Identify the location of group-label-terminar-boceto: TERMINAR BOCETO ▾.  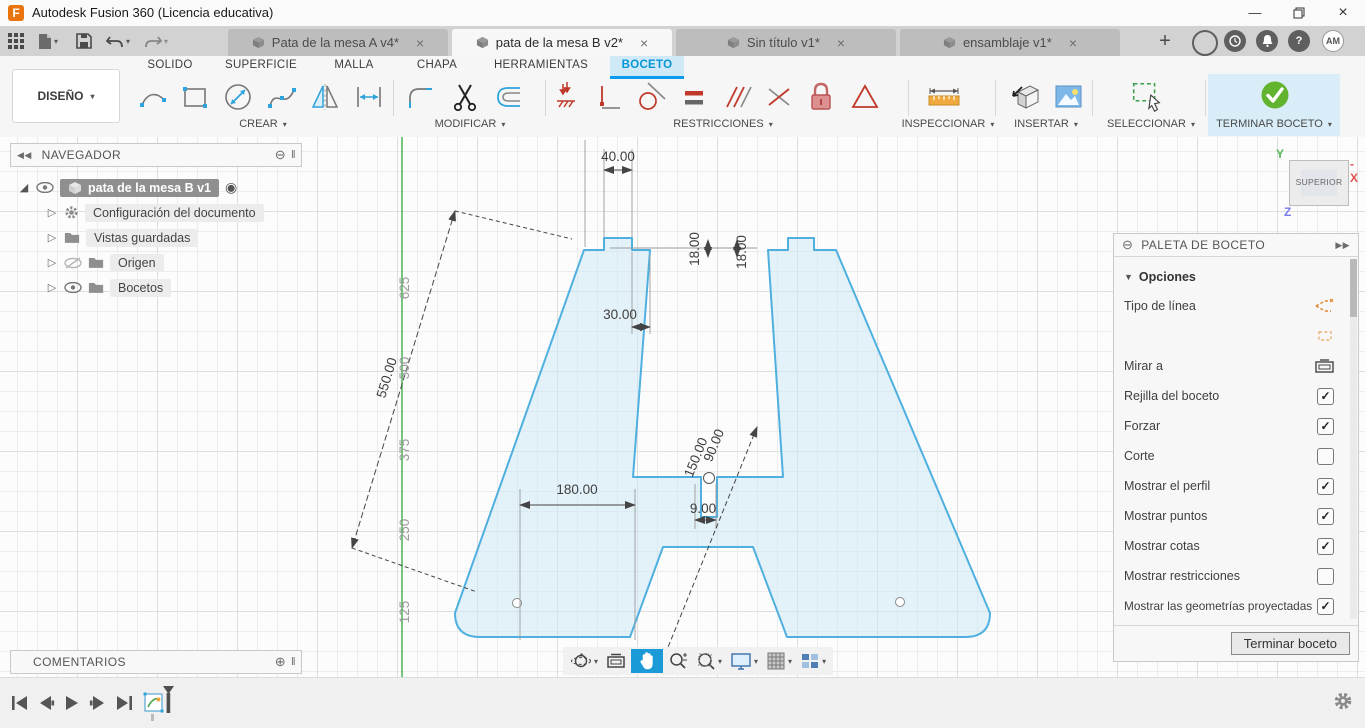
(1274, 126).